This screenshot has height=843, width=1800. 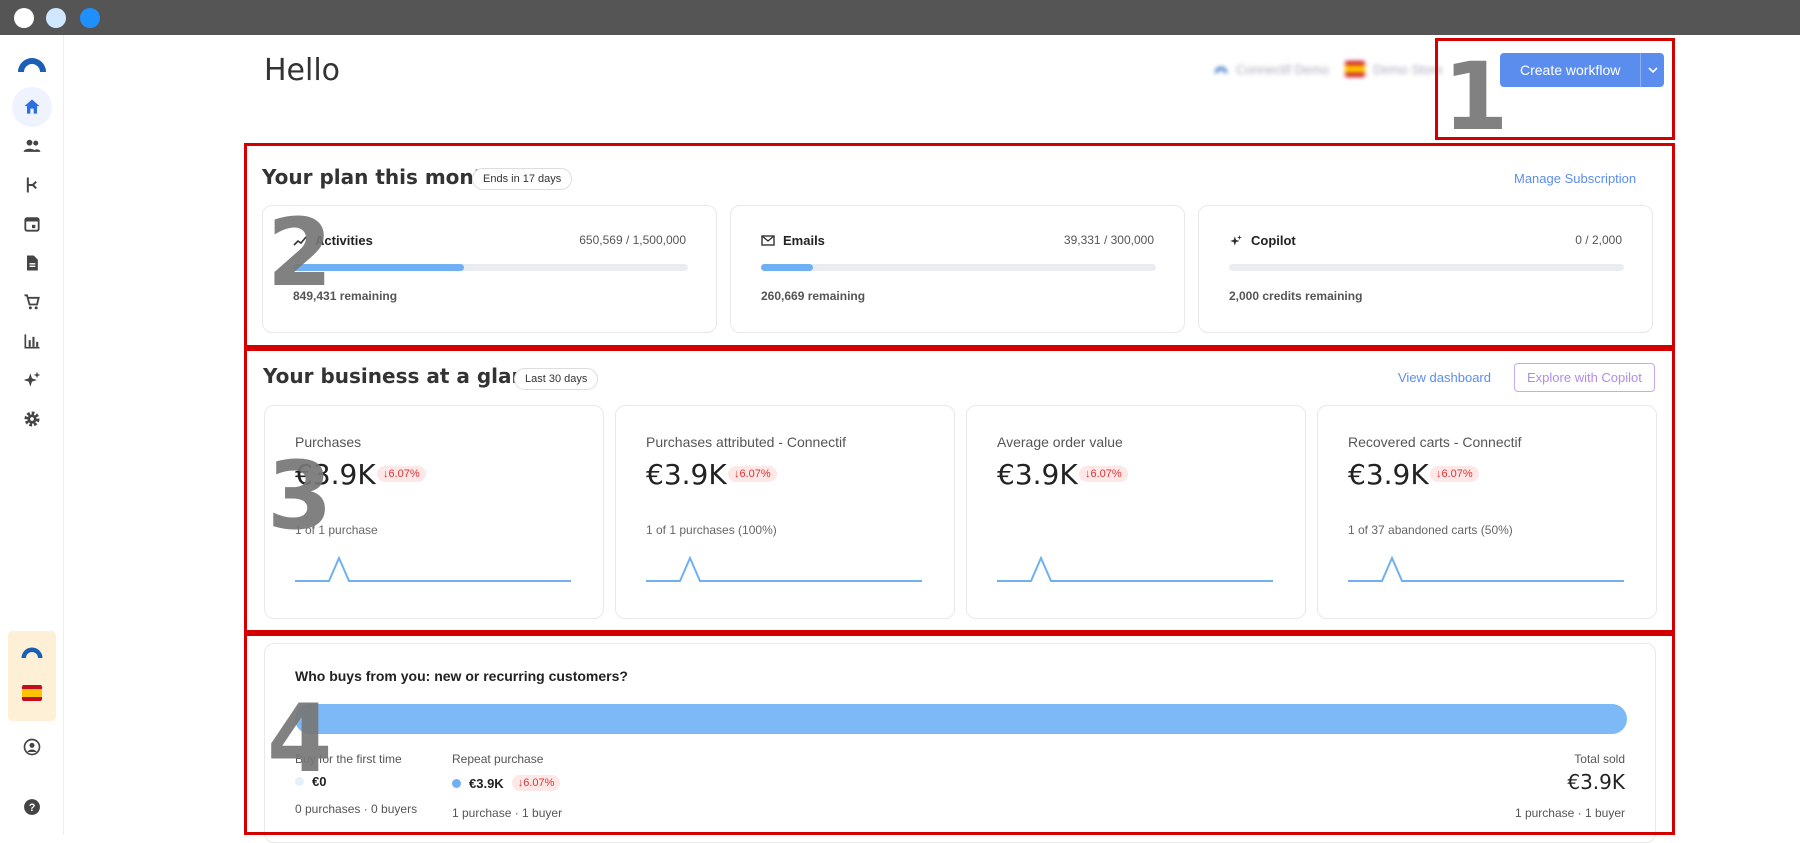 I want to click on home-icon, so click(x=32, y=106).